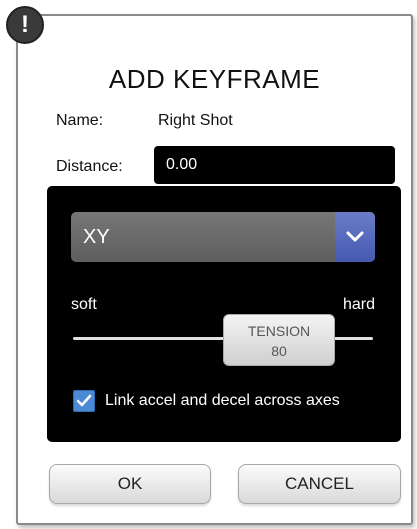 The image size is (417, 529). Describe the element at coordinates (214, 79) in the screenshot. I see `dialog-title: ADD KEYFRAME` at that location.